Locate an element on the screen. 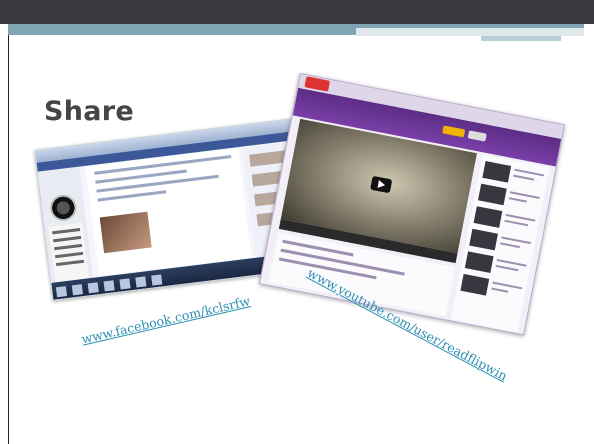  facebook-profile-column is located at coordinates (65, 226).